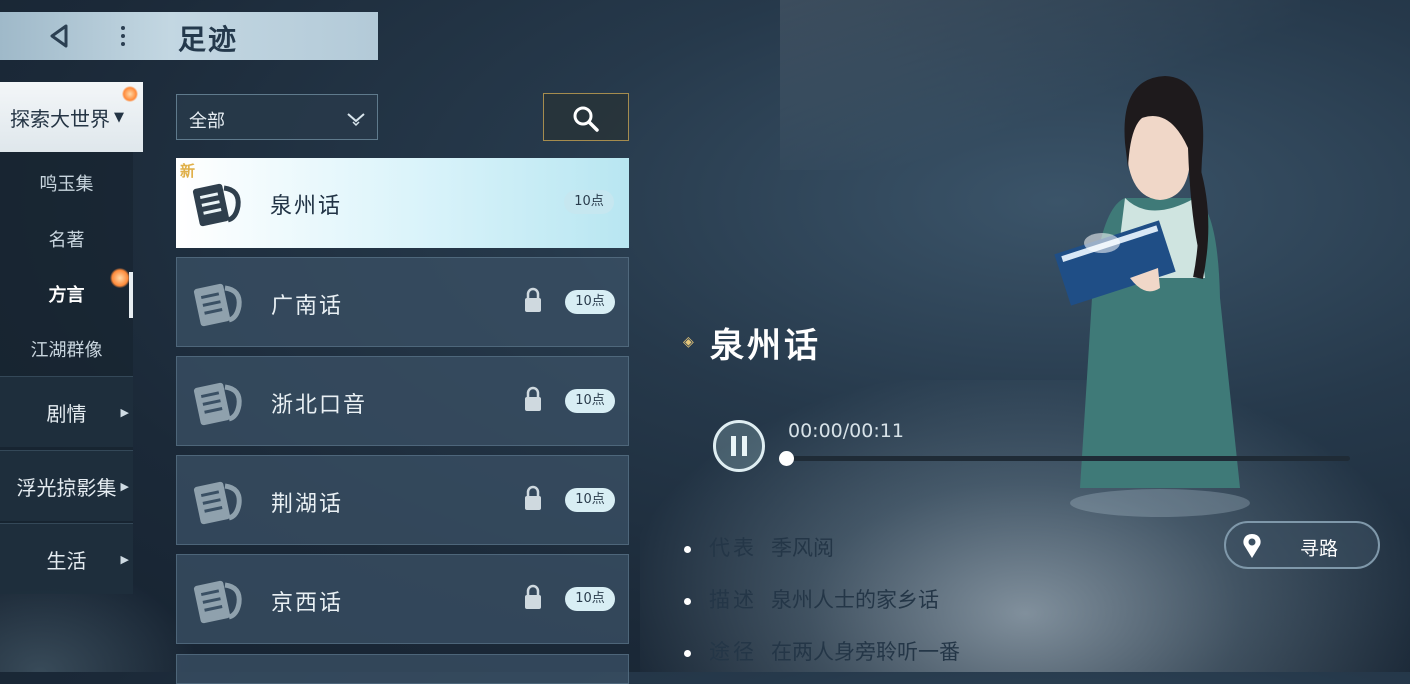  I want to click on header-bar: 足迹, so click(189, 36).